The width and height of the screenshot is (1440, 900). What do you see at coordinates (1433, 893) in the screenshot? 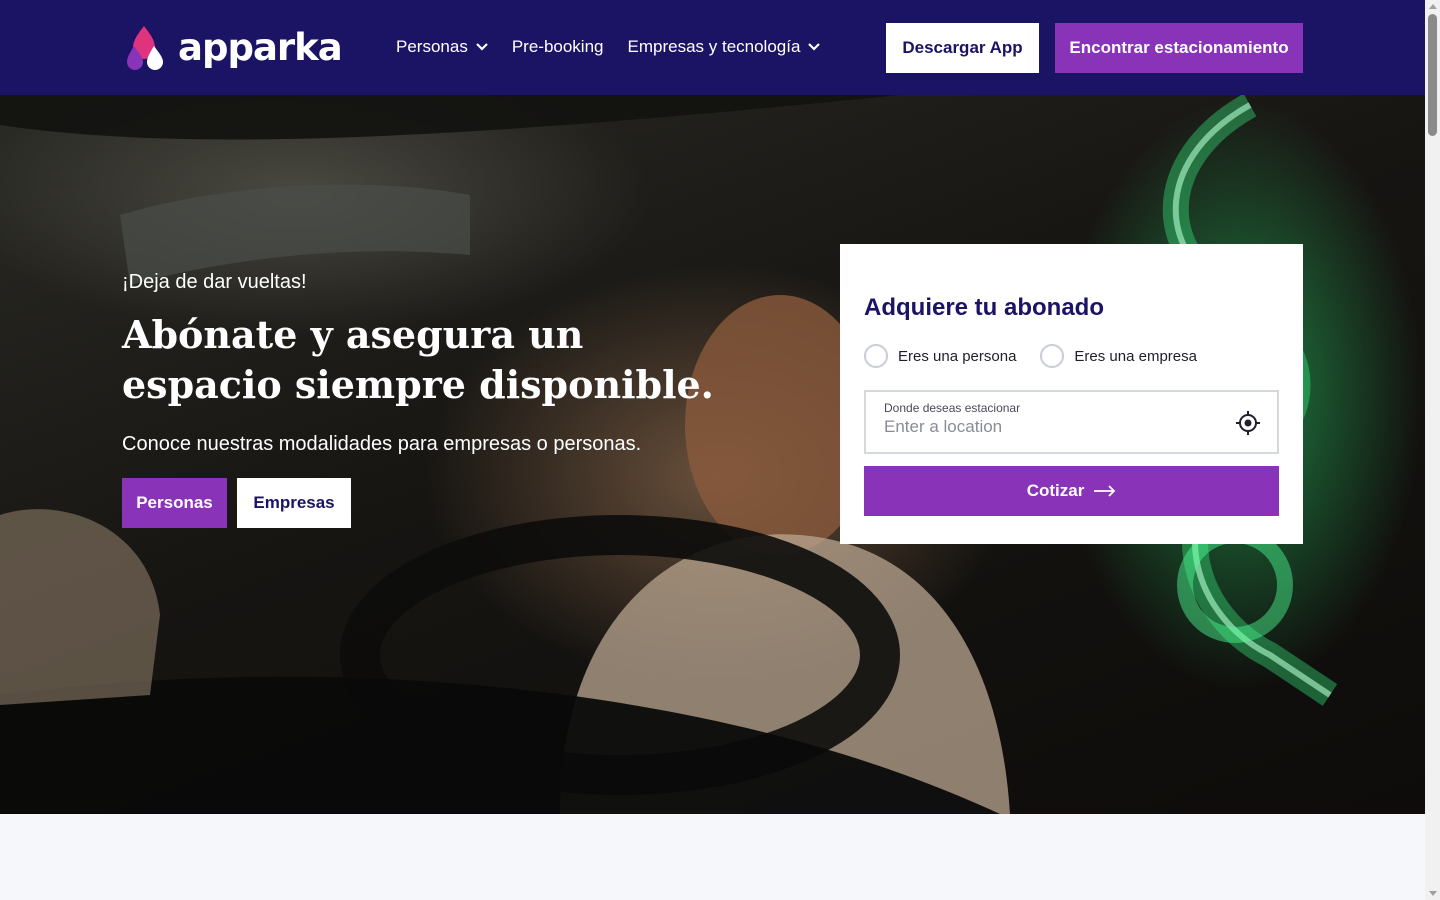
I see `scroll-down-arrow-icon` at bounding box center [1433, 893].